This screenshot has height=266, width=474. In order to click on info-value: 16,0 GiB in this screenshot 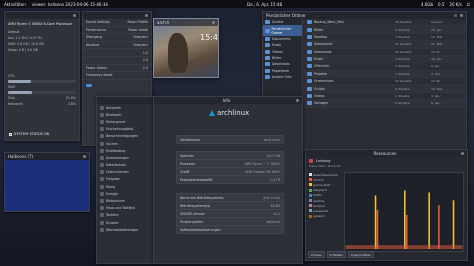, I will do `click(273, 155)`.